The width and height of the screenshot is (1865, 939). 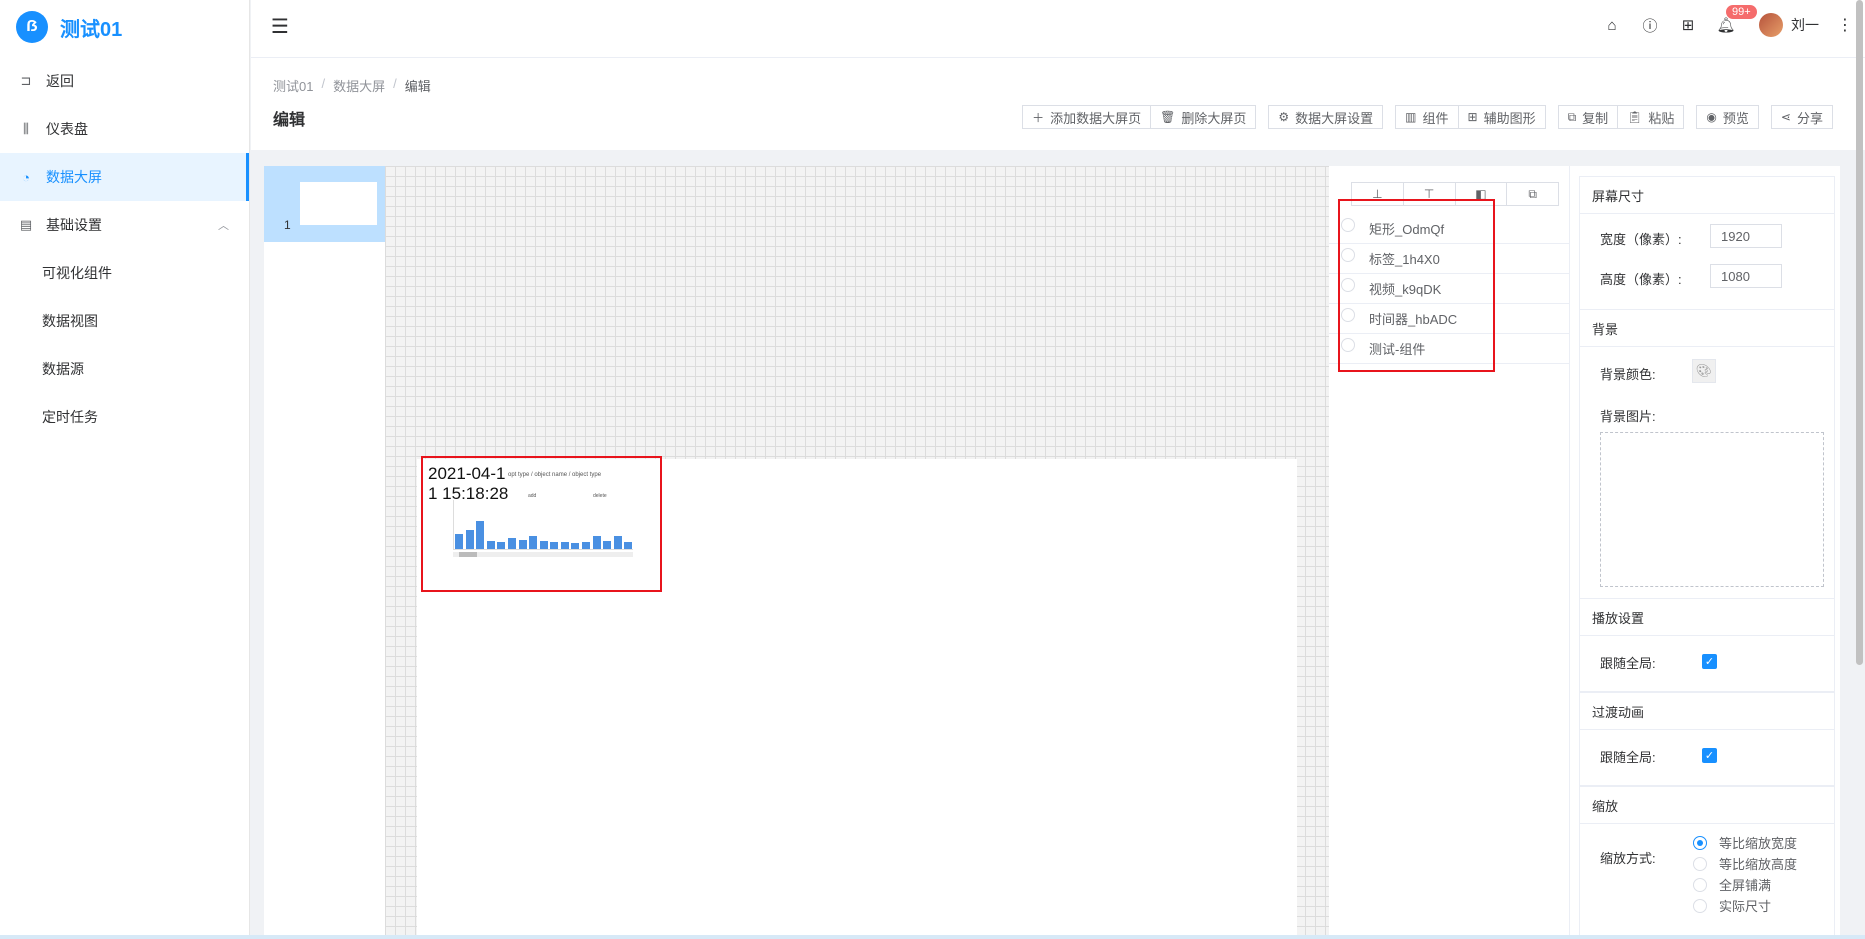 I want to click on palette-icon: 🎨︎, so click(x=1704, y=371).